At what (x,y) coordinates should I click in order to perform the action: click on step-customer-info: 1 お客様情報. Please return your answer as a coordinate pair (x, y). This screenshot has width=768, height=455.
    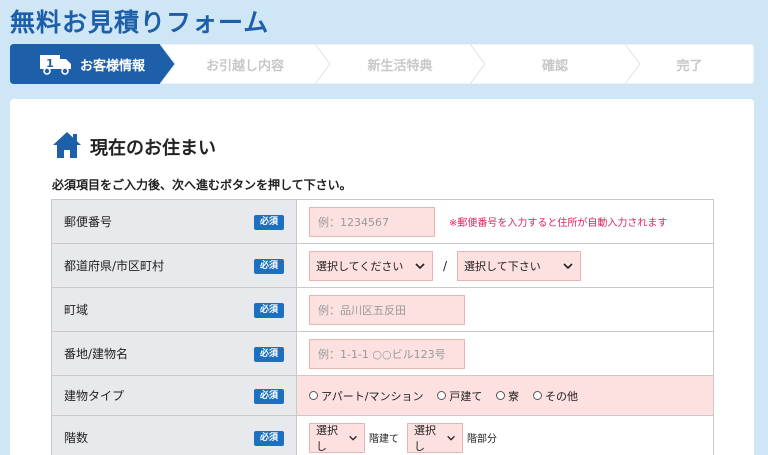
    Looking at the image, I should click on (92, 64).